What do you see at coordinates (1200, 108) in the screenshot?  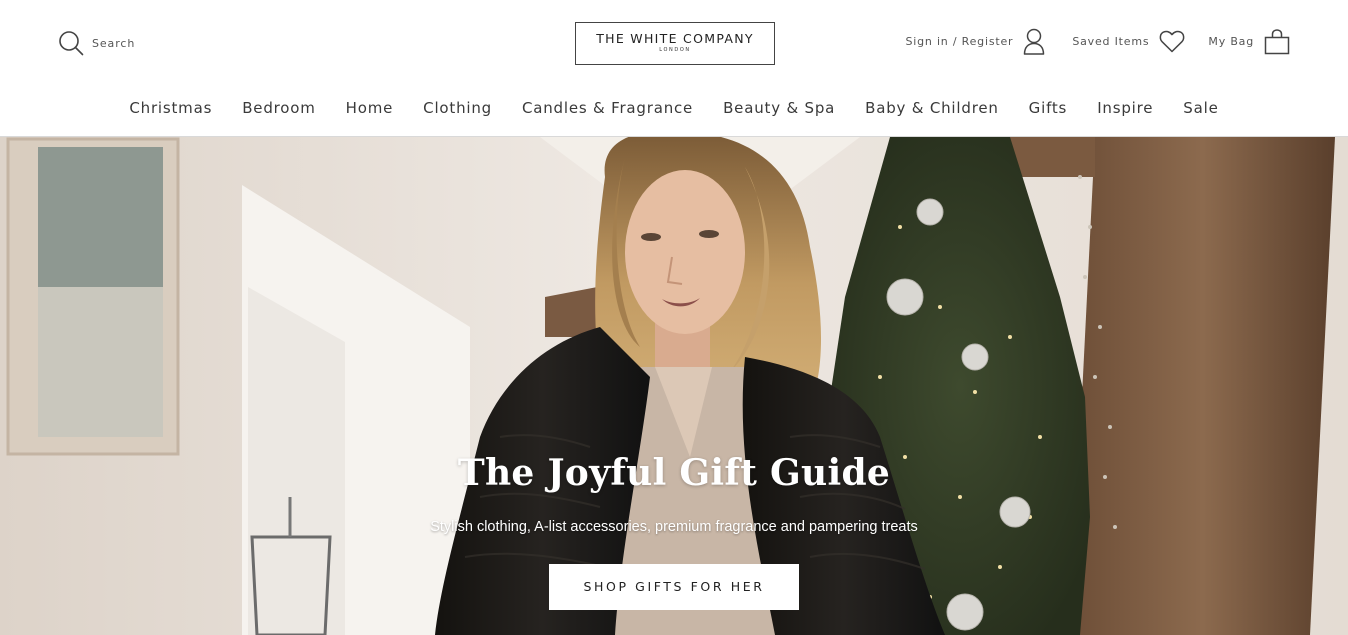 I see `nav-item-sale: Sale` at bounding box center [1200, 108].